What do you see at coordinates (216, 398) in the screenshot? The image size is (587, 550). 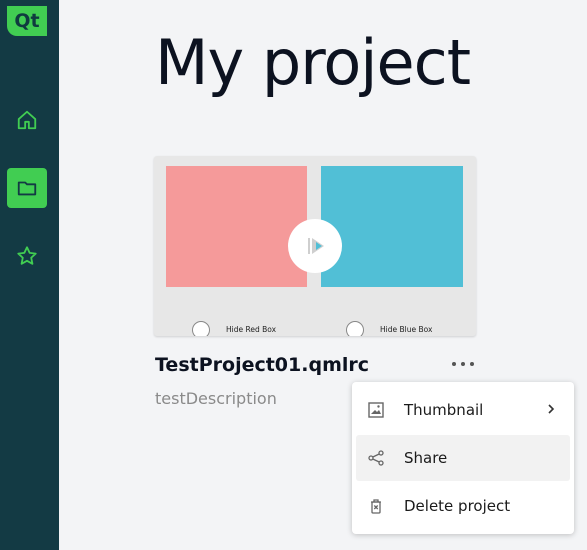 I see `project-description: testDescription` at bounding box center [216, 398].